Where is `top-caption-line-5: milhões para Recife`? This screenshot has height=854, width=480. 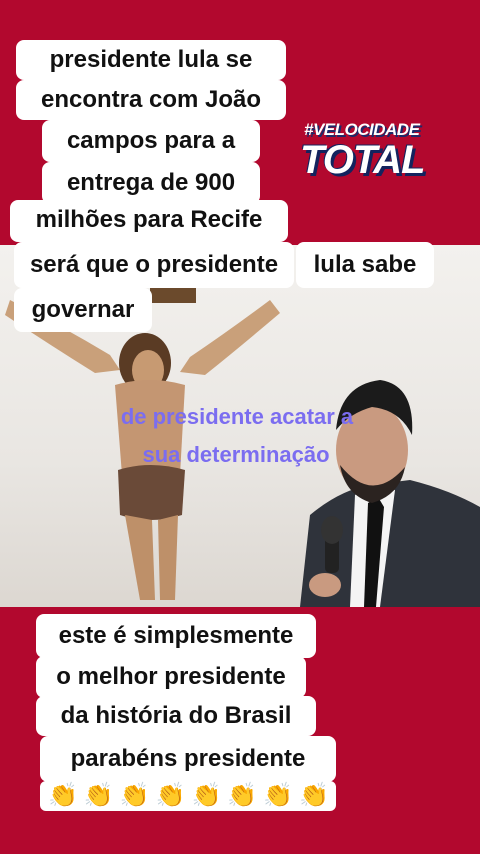 top-caption-line-5: milhões para Recife is located at coordinates (149, 221).